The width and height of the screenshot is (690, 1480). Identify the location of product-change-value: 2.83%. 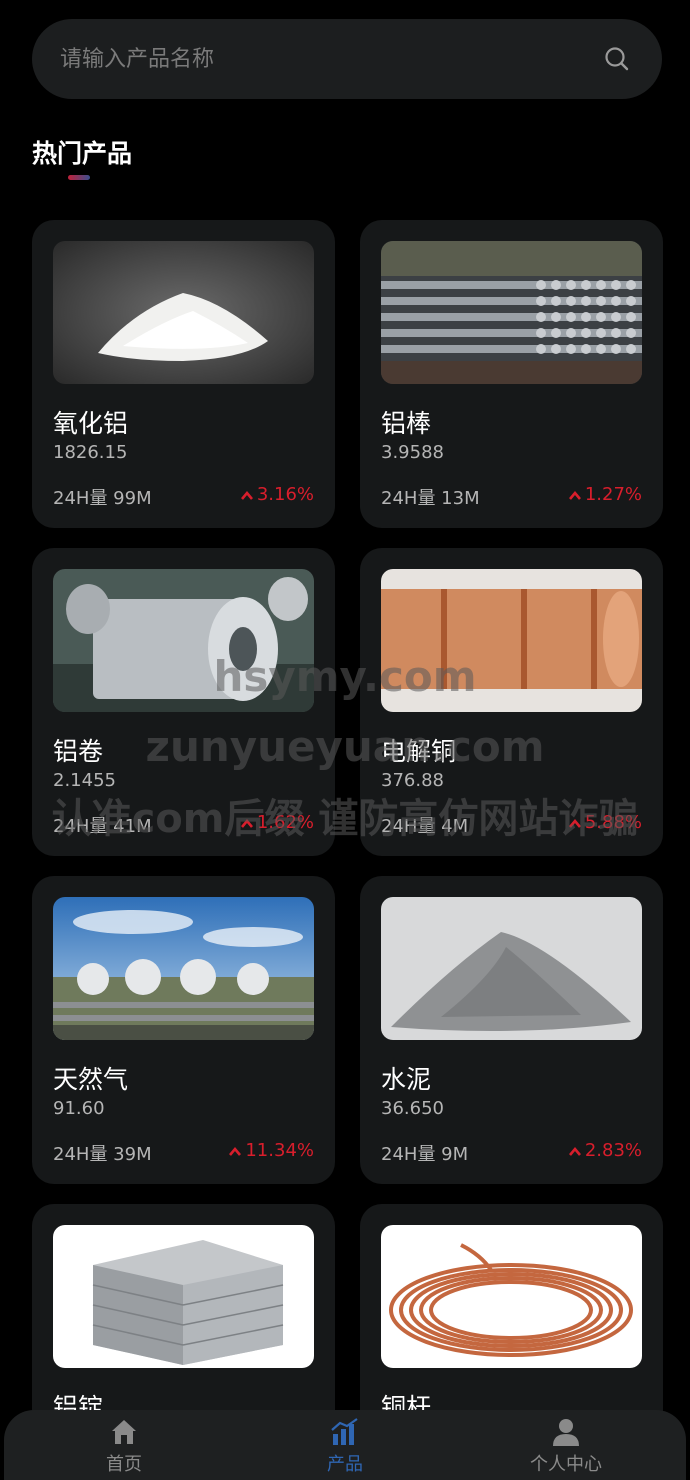
(613, 1150).